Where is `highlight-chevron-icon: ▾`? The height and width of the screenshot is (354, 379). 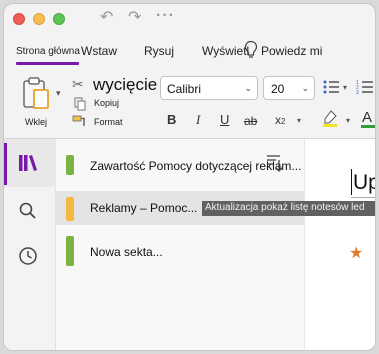 highlight-chevron-icon: ▾ is located at coordinates (348, 120).